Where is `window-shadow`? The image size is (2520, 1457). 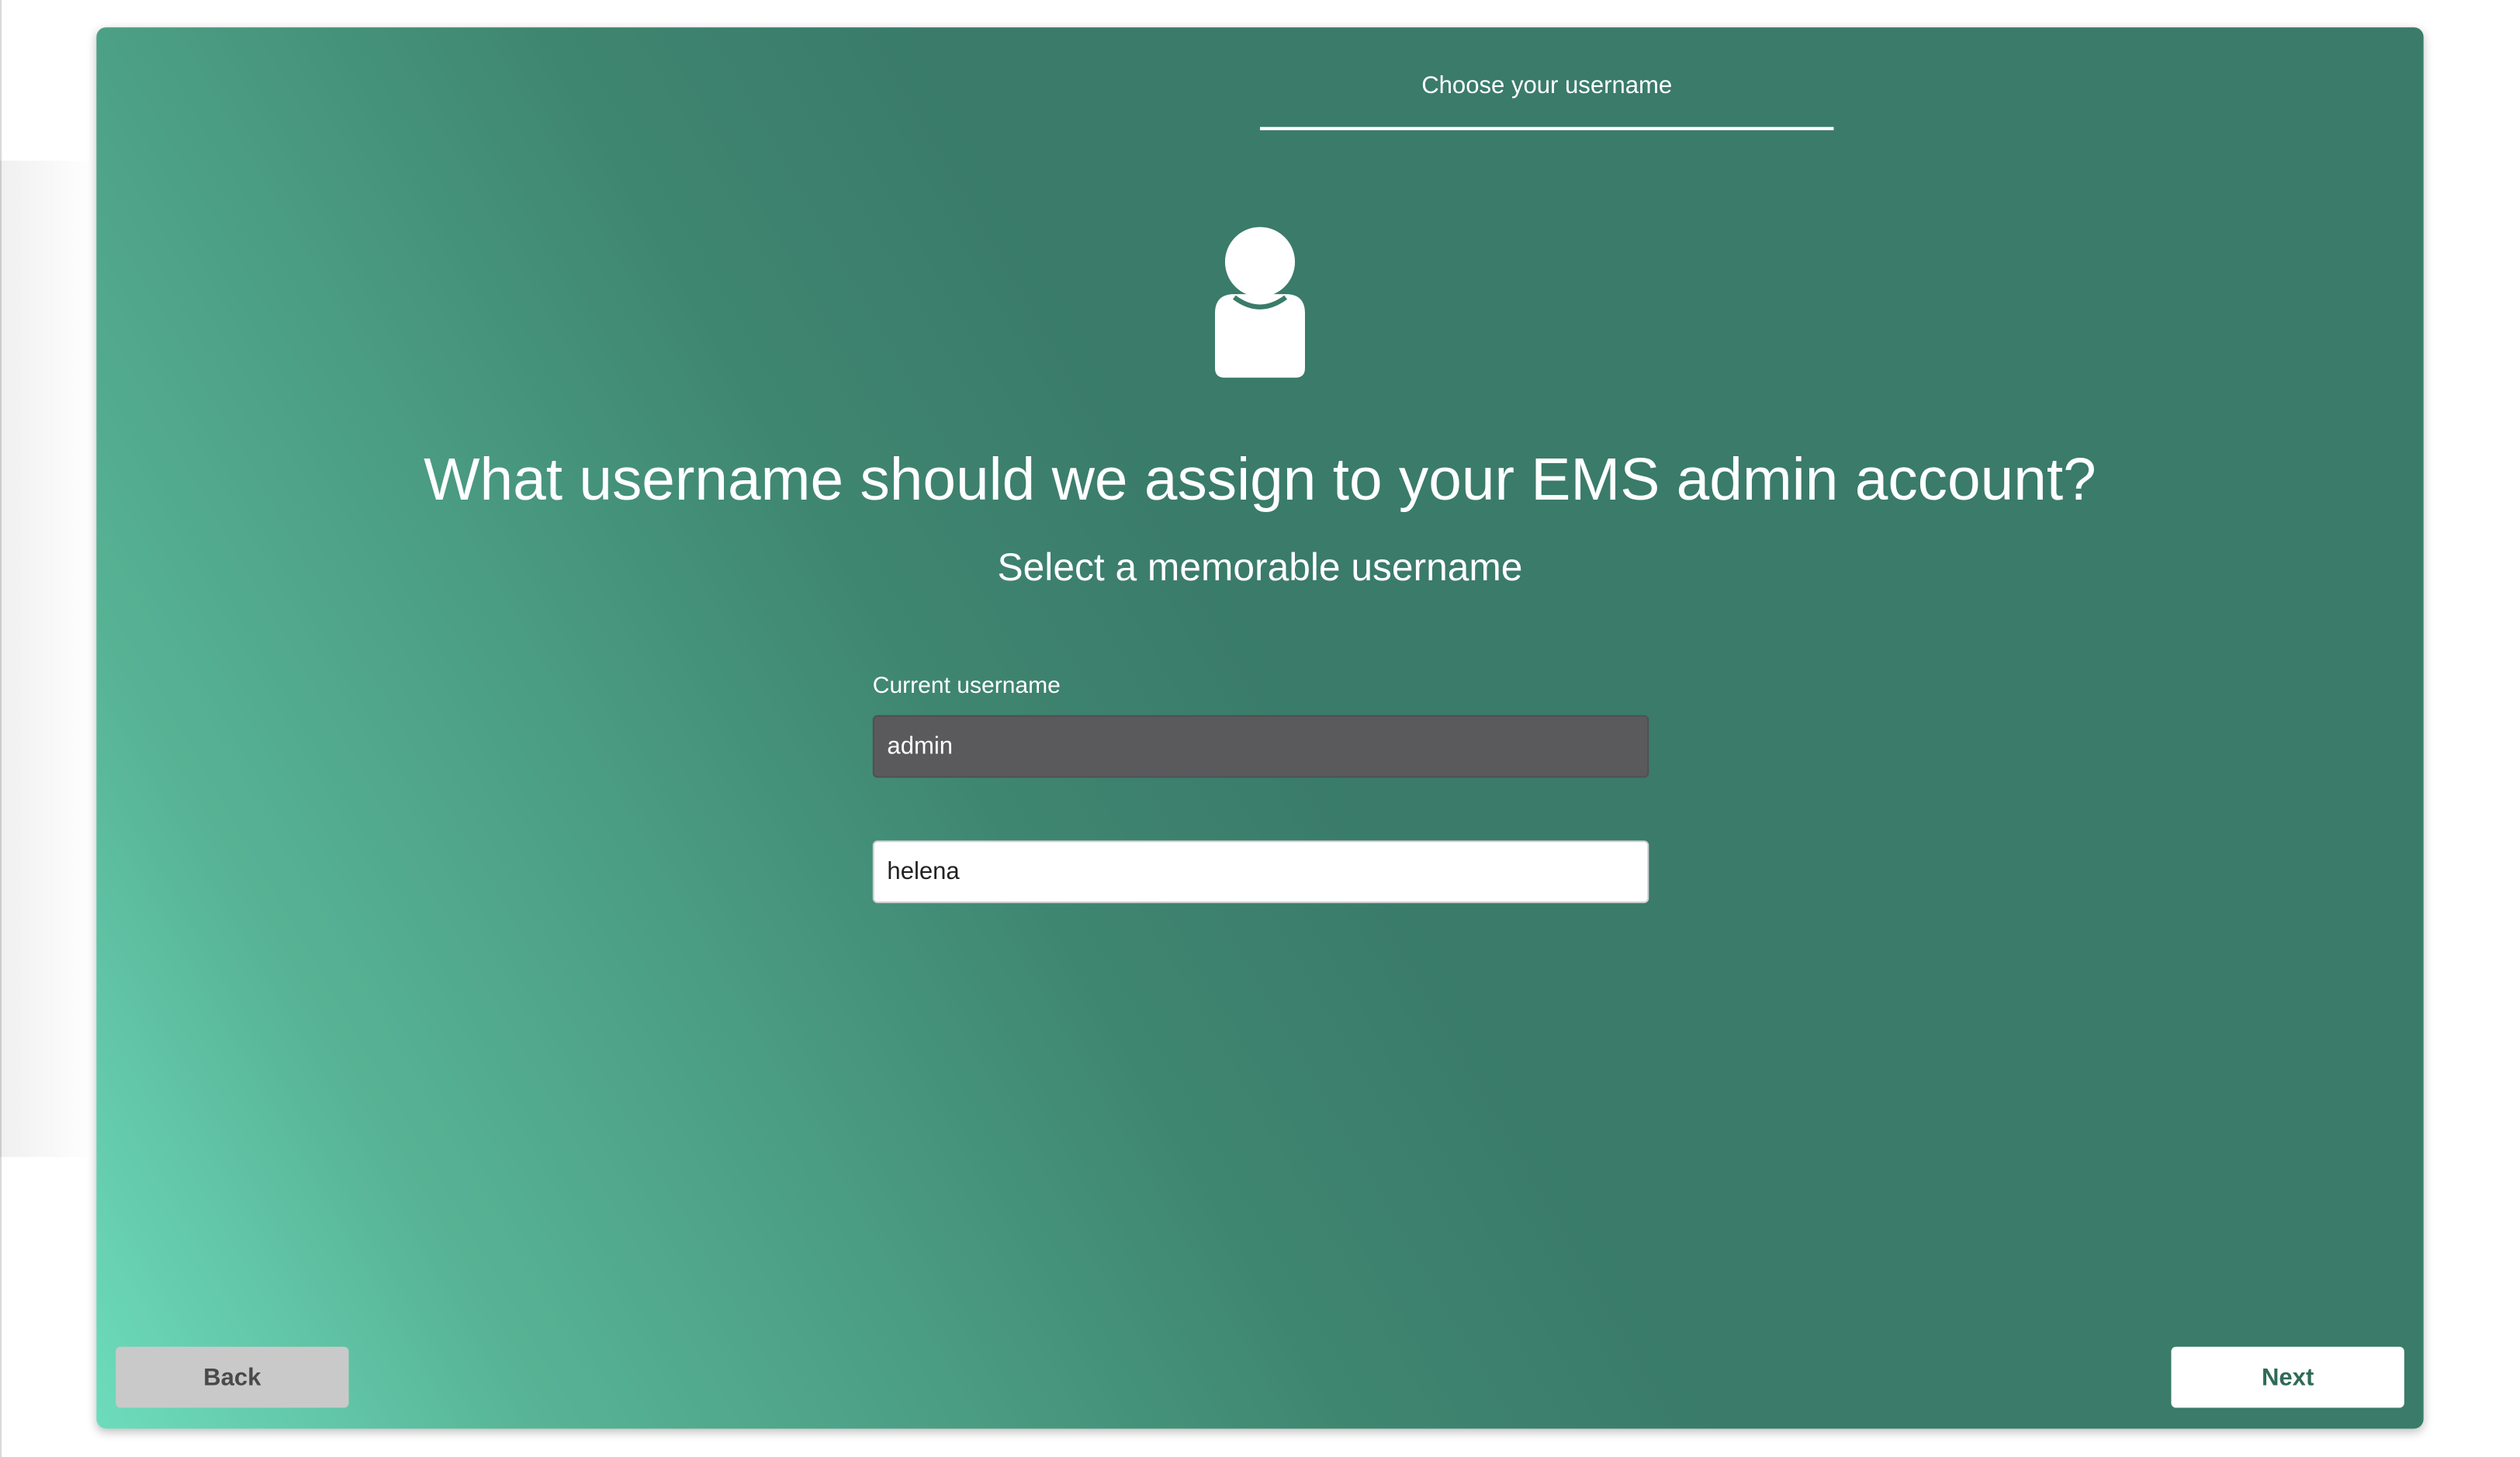
window-shadow is located at coordinates (48, 659).